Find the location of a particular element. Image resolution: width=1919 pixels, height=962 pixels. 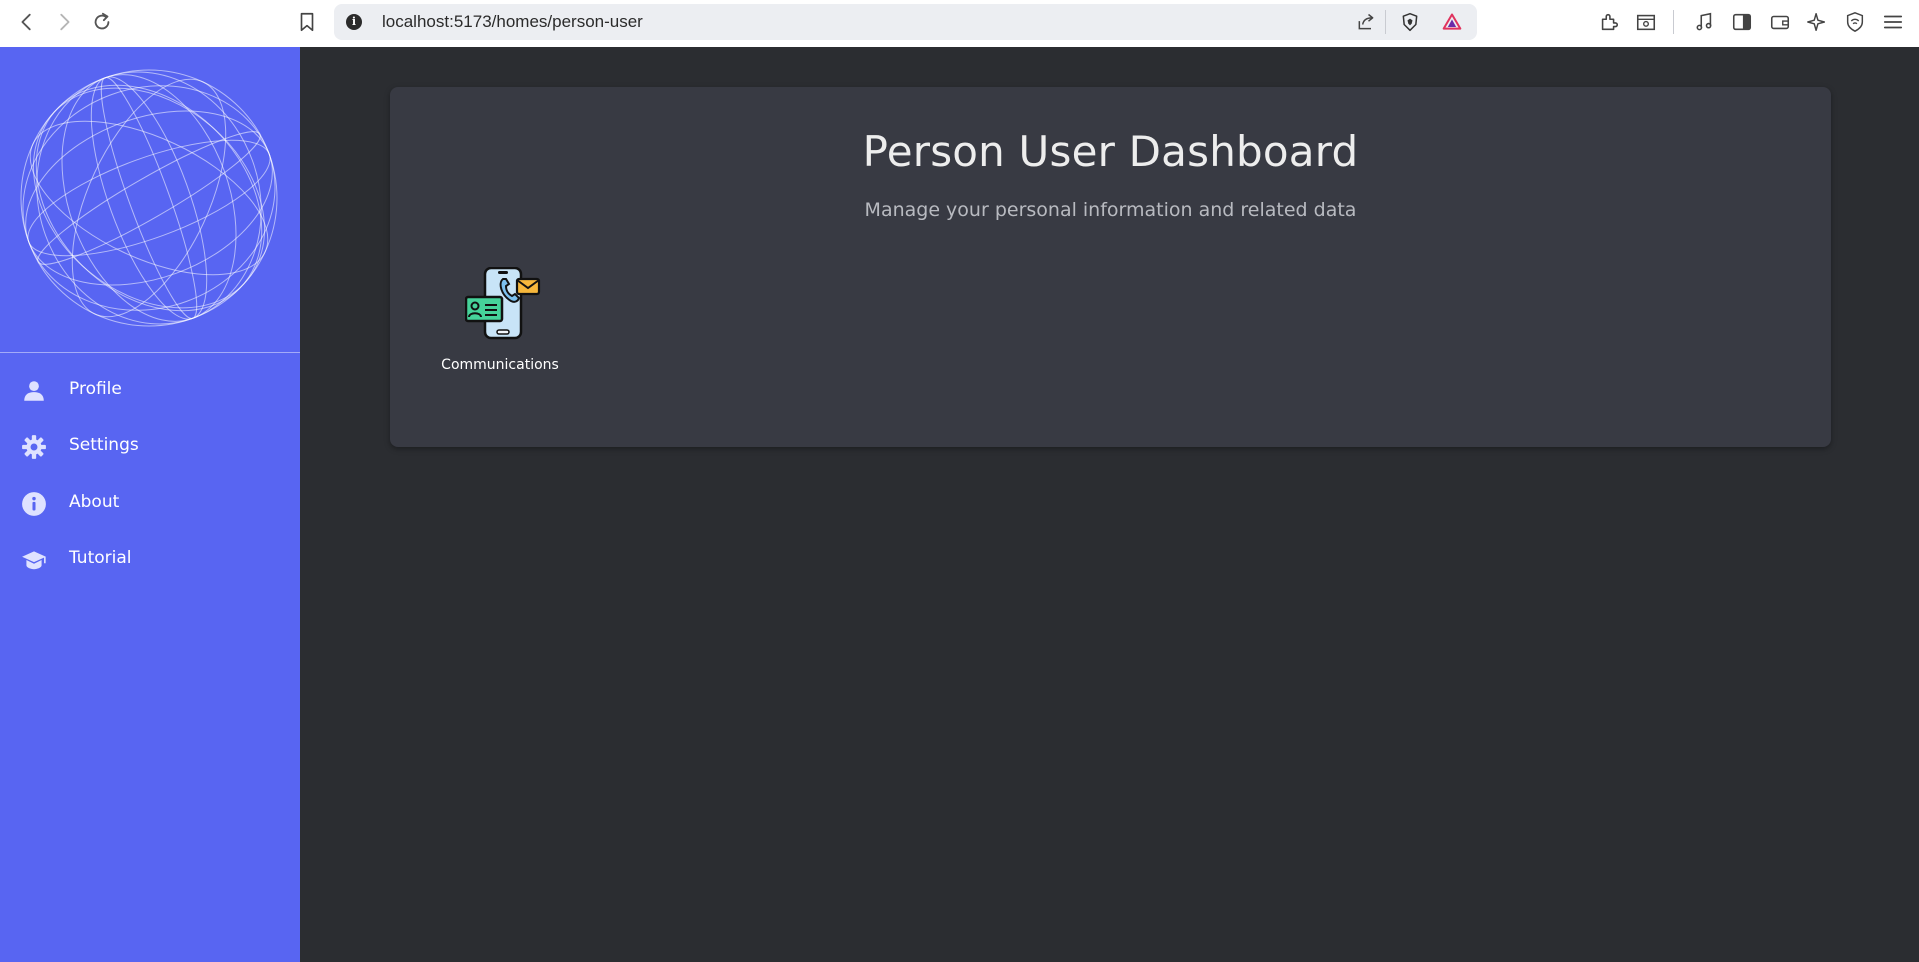

sidebar: Profile Settings About Tutorial is located at coordinates (150, 504).